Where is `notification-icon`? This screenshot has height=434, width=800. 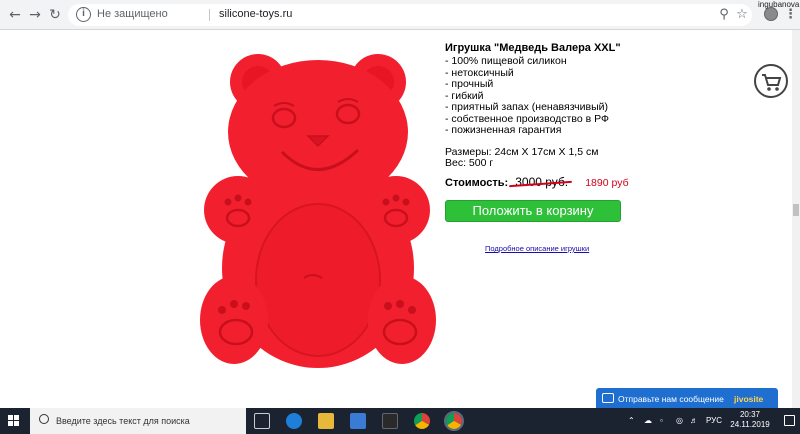 notification-icon is located at coordinates (789, 420).